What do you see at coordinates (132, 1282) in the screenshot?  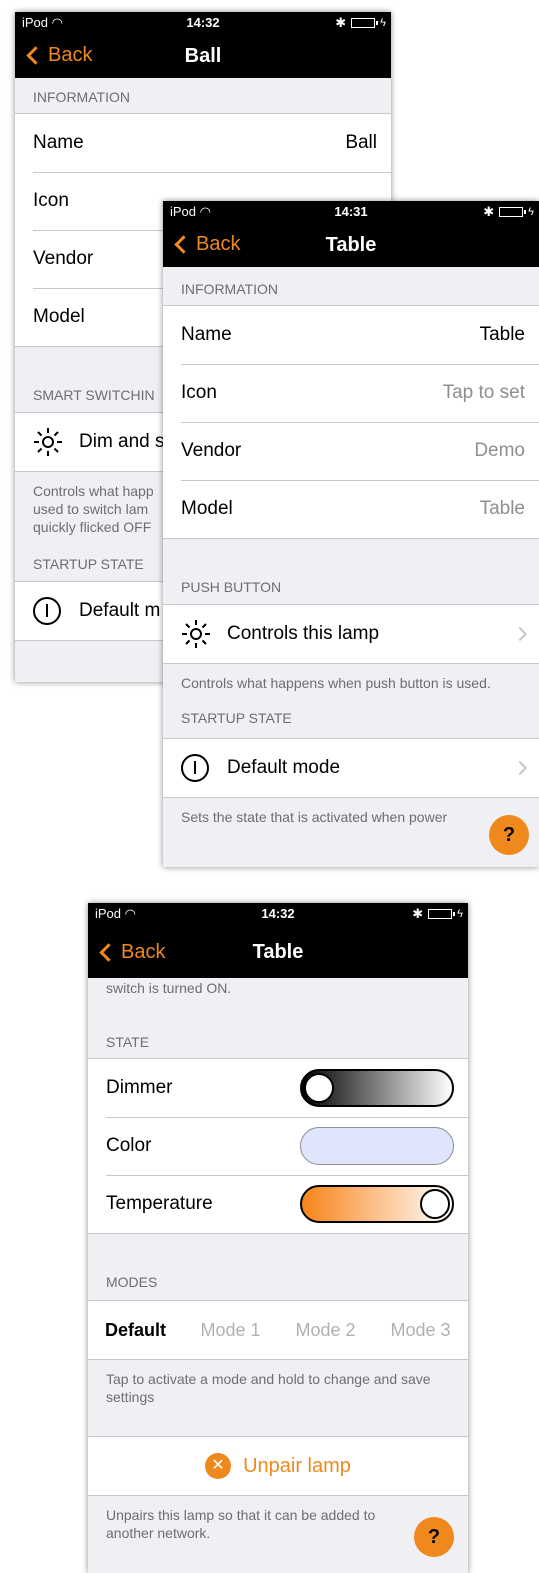 I see `section-header-modes: MODES` at bounding box center [132, 1282].